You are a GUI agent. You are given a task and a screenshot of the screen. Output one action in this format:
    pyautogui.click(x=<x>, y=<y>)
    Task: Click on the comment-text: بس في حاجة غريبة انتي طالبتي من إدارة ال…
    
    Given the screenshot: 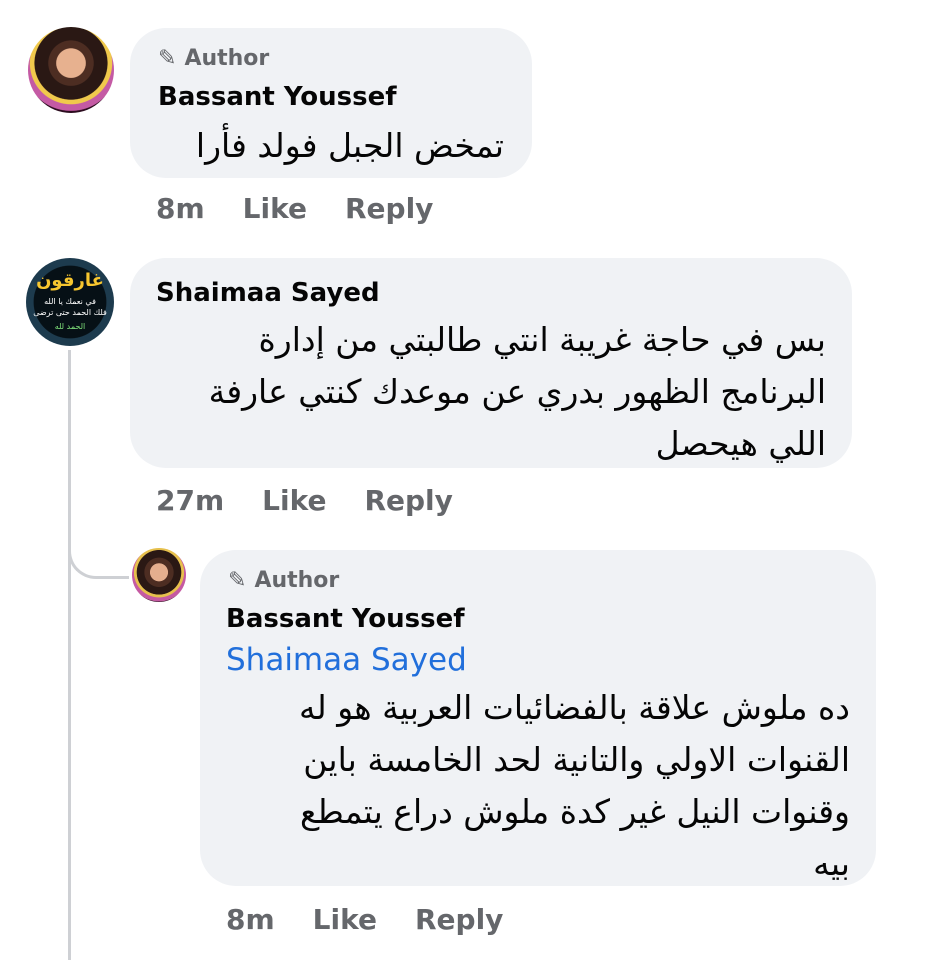 What is the action you would take?
    pyautogui.click(x=517, y=391)
    